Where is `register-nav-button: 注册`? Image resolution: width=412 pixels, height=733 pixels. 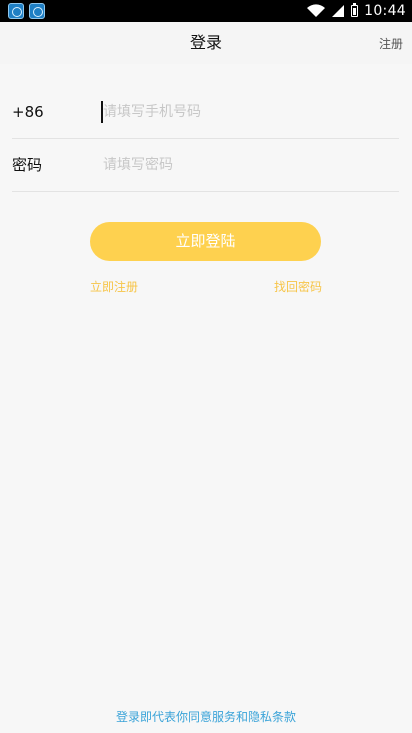 register-nav-button: 注册 is located at coordinates (391, 43).